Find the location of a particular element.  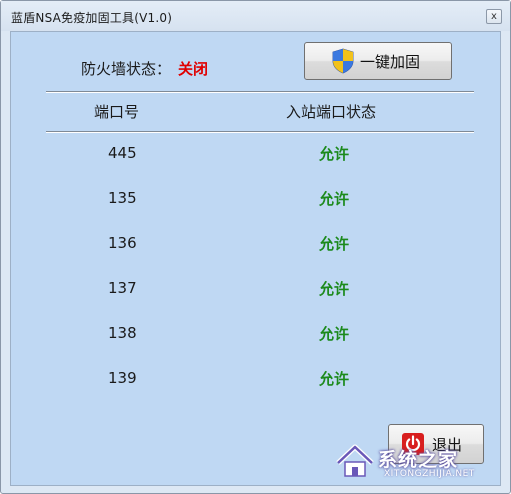

close-icon: x is located at coordinates (494, 16).